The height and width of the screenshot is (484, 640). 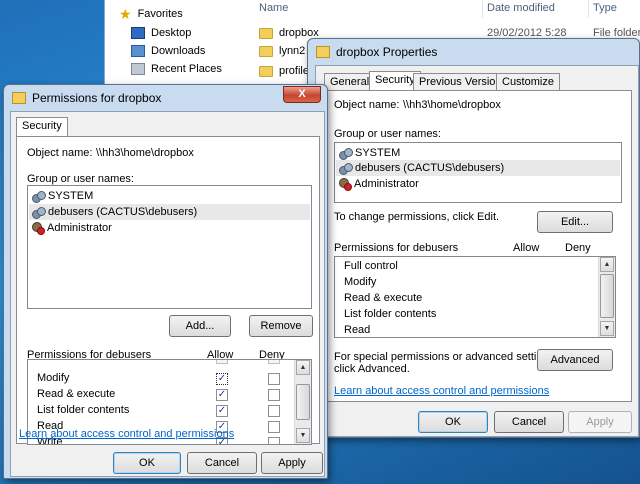 What do you see at coordinates (171, 33) in the screenshot?
I see `nav-desktop-label: Desktop` at bounding box center [171, 33].